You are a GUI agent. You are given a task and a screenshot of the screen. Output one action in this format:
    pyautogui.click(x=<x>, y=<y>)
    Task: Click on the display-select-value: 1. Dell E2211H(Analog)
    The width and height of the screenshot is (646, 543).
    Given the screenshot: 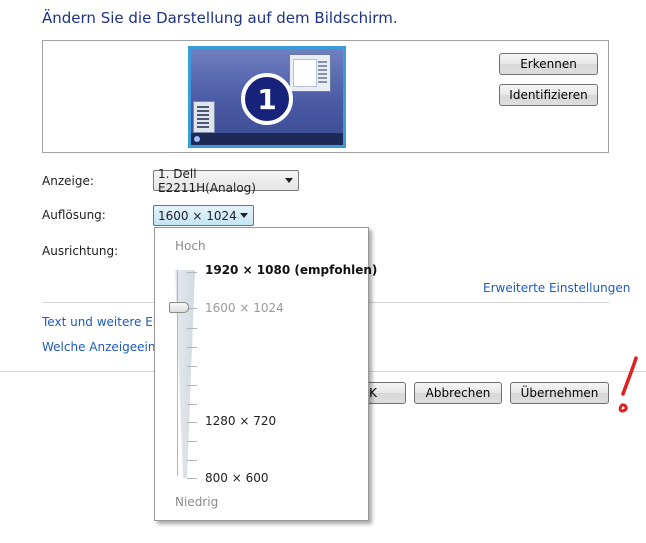 What is the action you would take?
    pyautogui.click(x=207, y=180)
    